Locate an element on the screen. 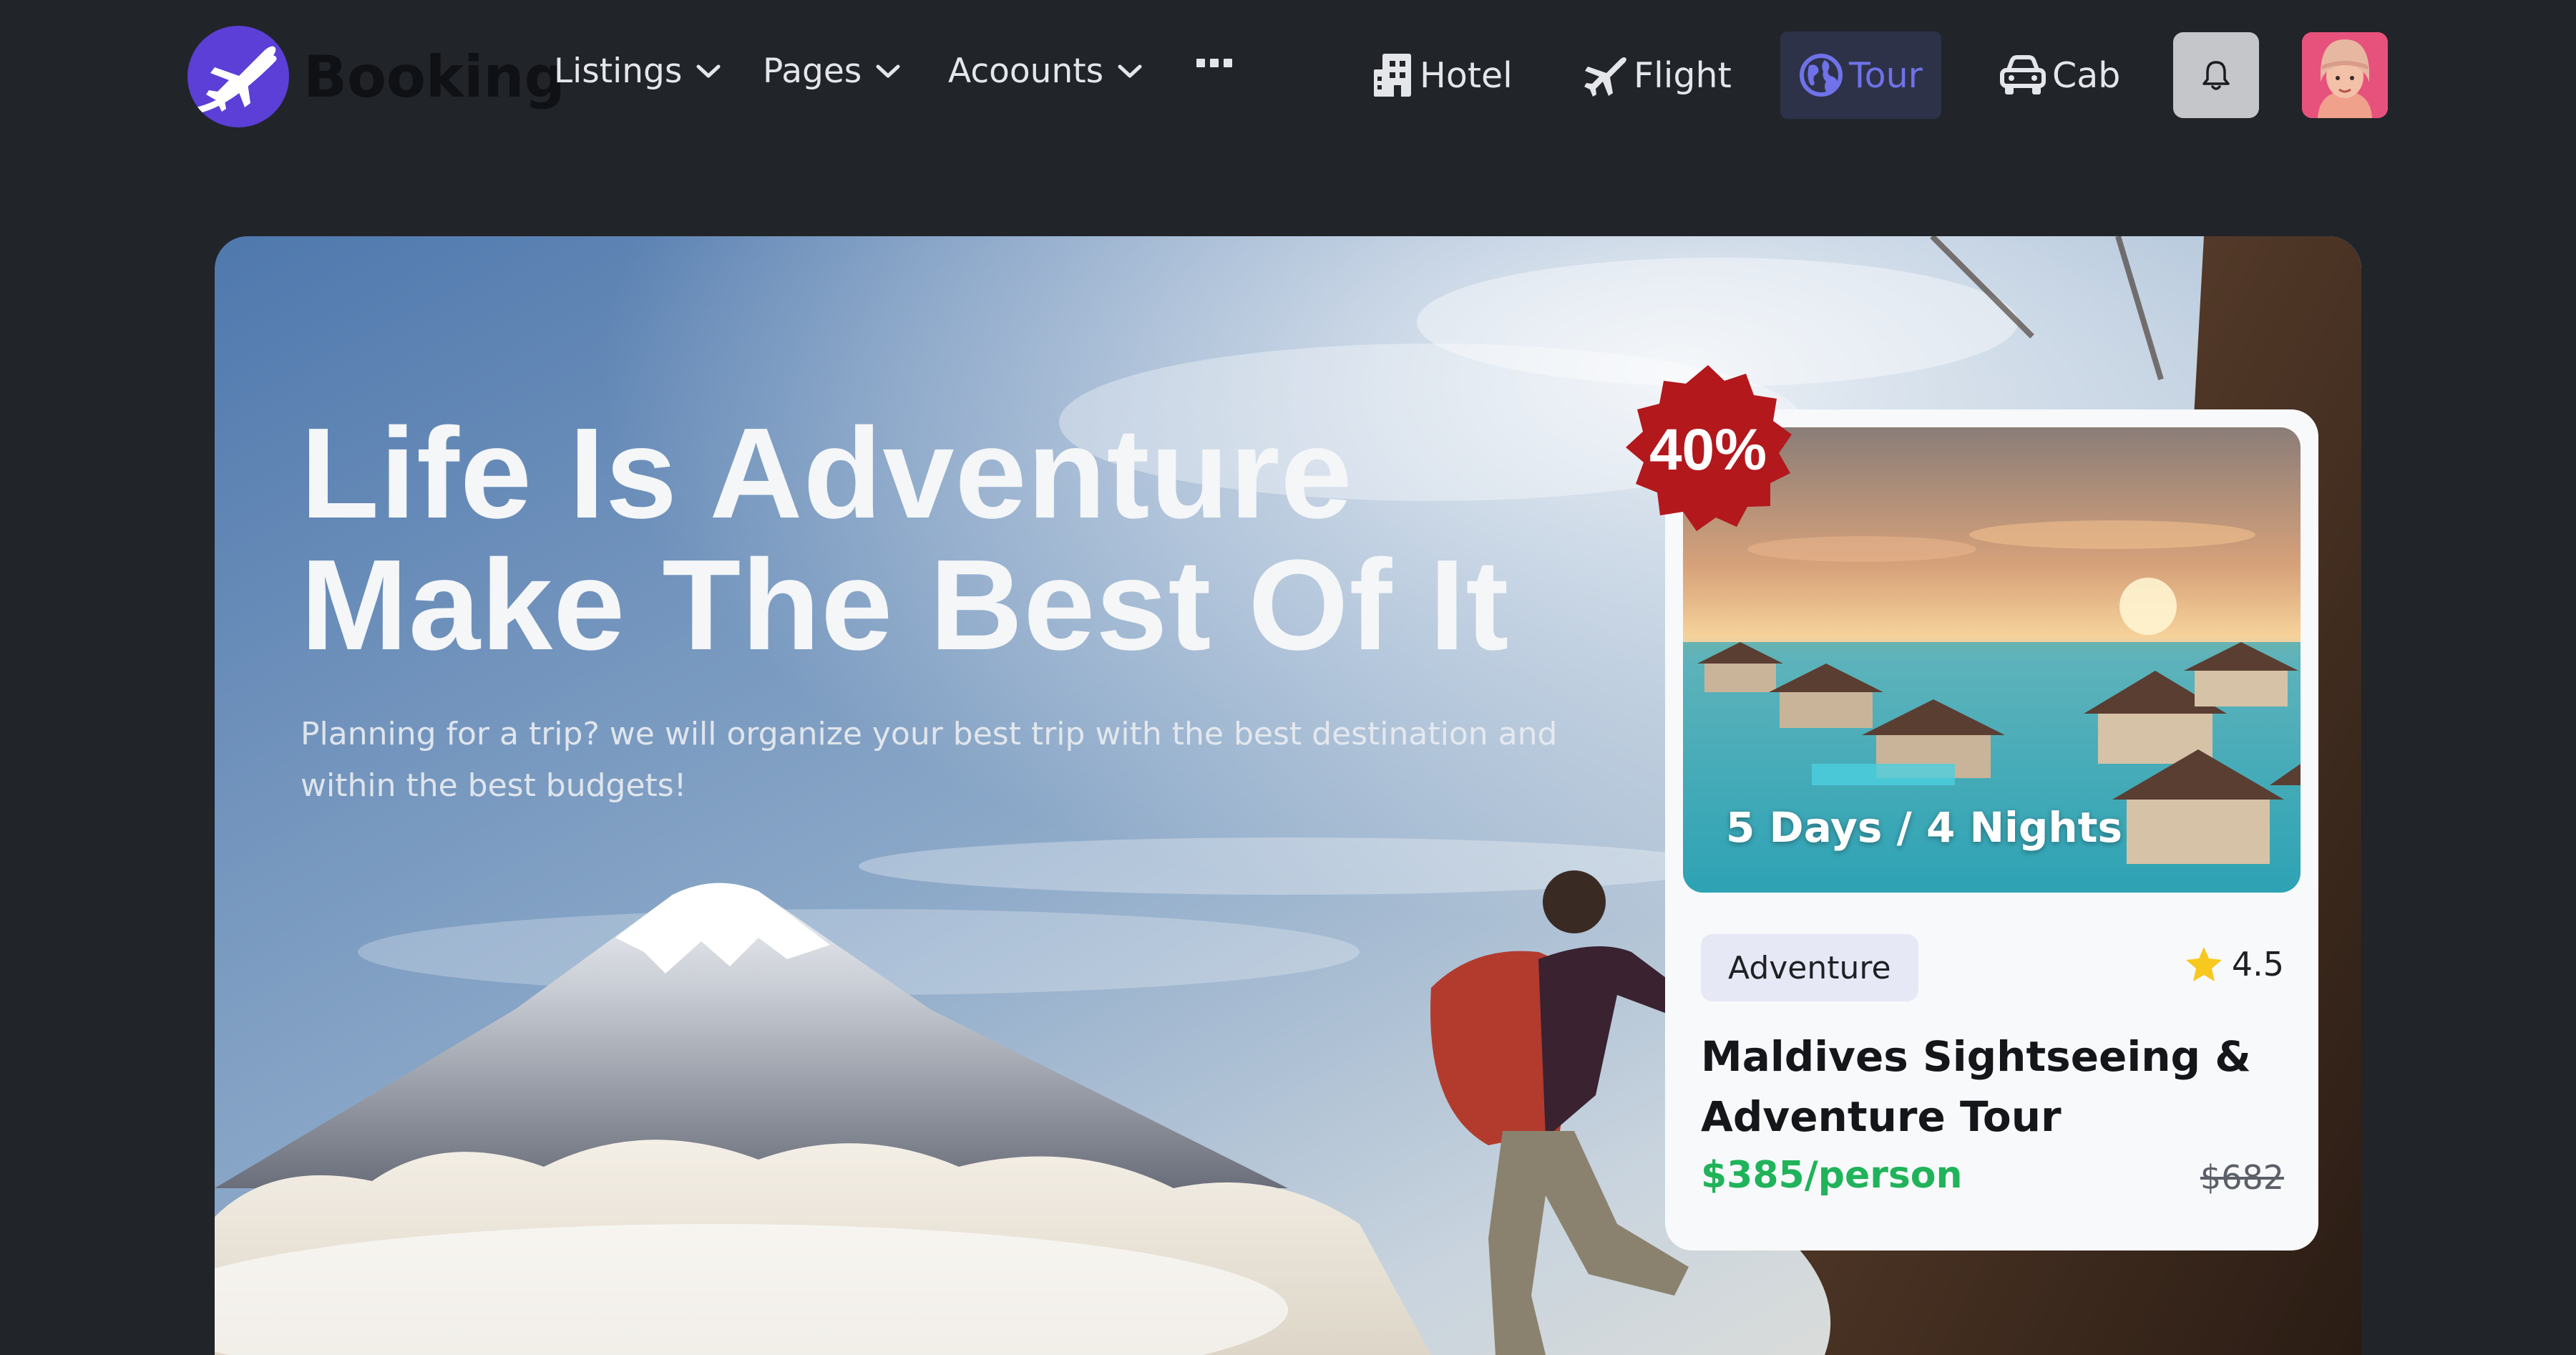 This screenshot has height=1355, width=2576. hero-title: Life Is Adventure Make The Best Of It is located at coordinates (905, 539).